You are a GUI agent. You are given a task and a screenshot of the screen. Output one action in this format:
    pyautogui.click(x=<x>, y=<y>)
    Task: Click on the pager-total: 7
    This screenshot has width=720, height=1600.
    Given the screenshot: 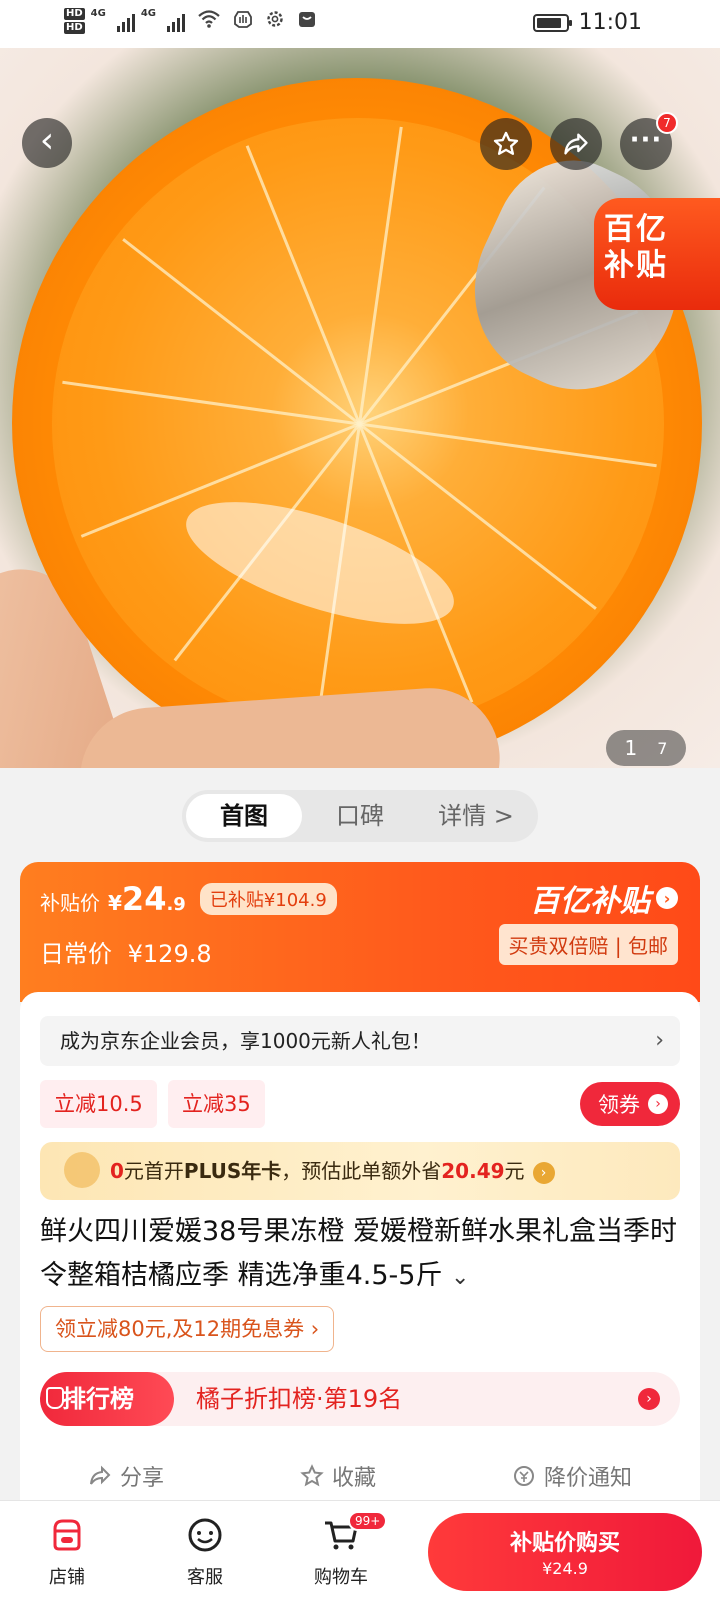 What is the action you would take?
    pyautogui.click(x=662, y=748)
    